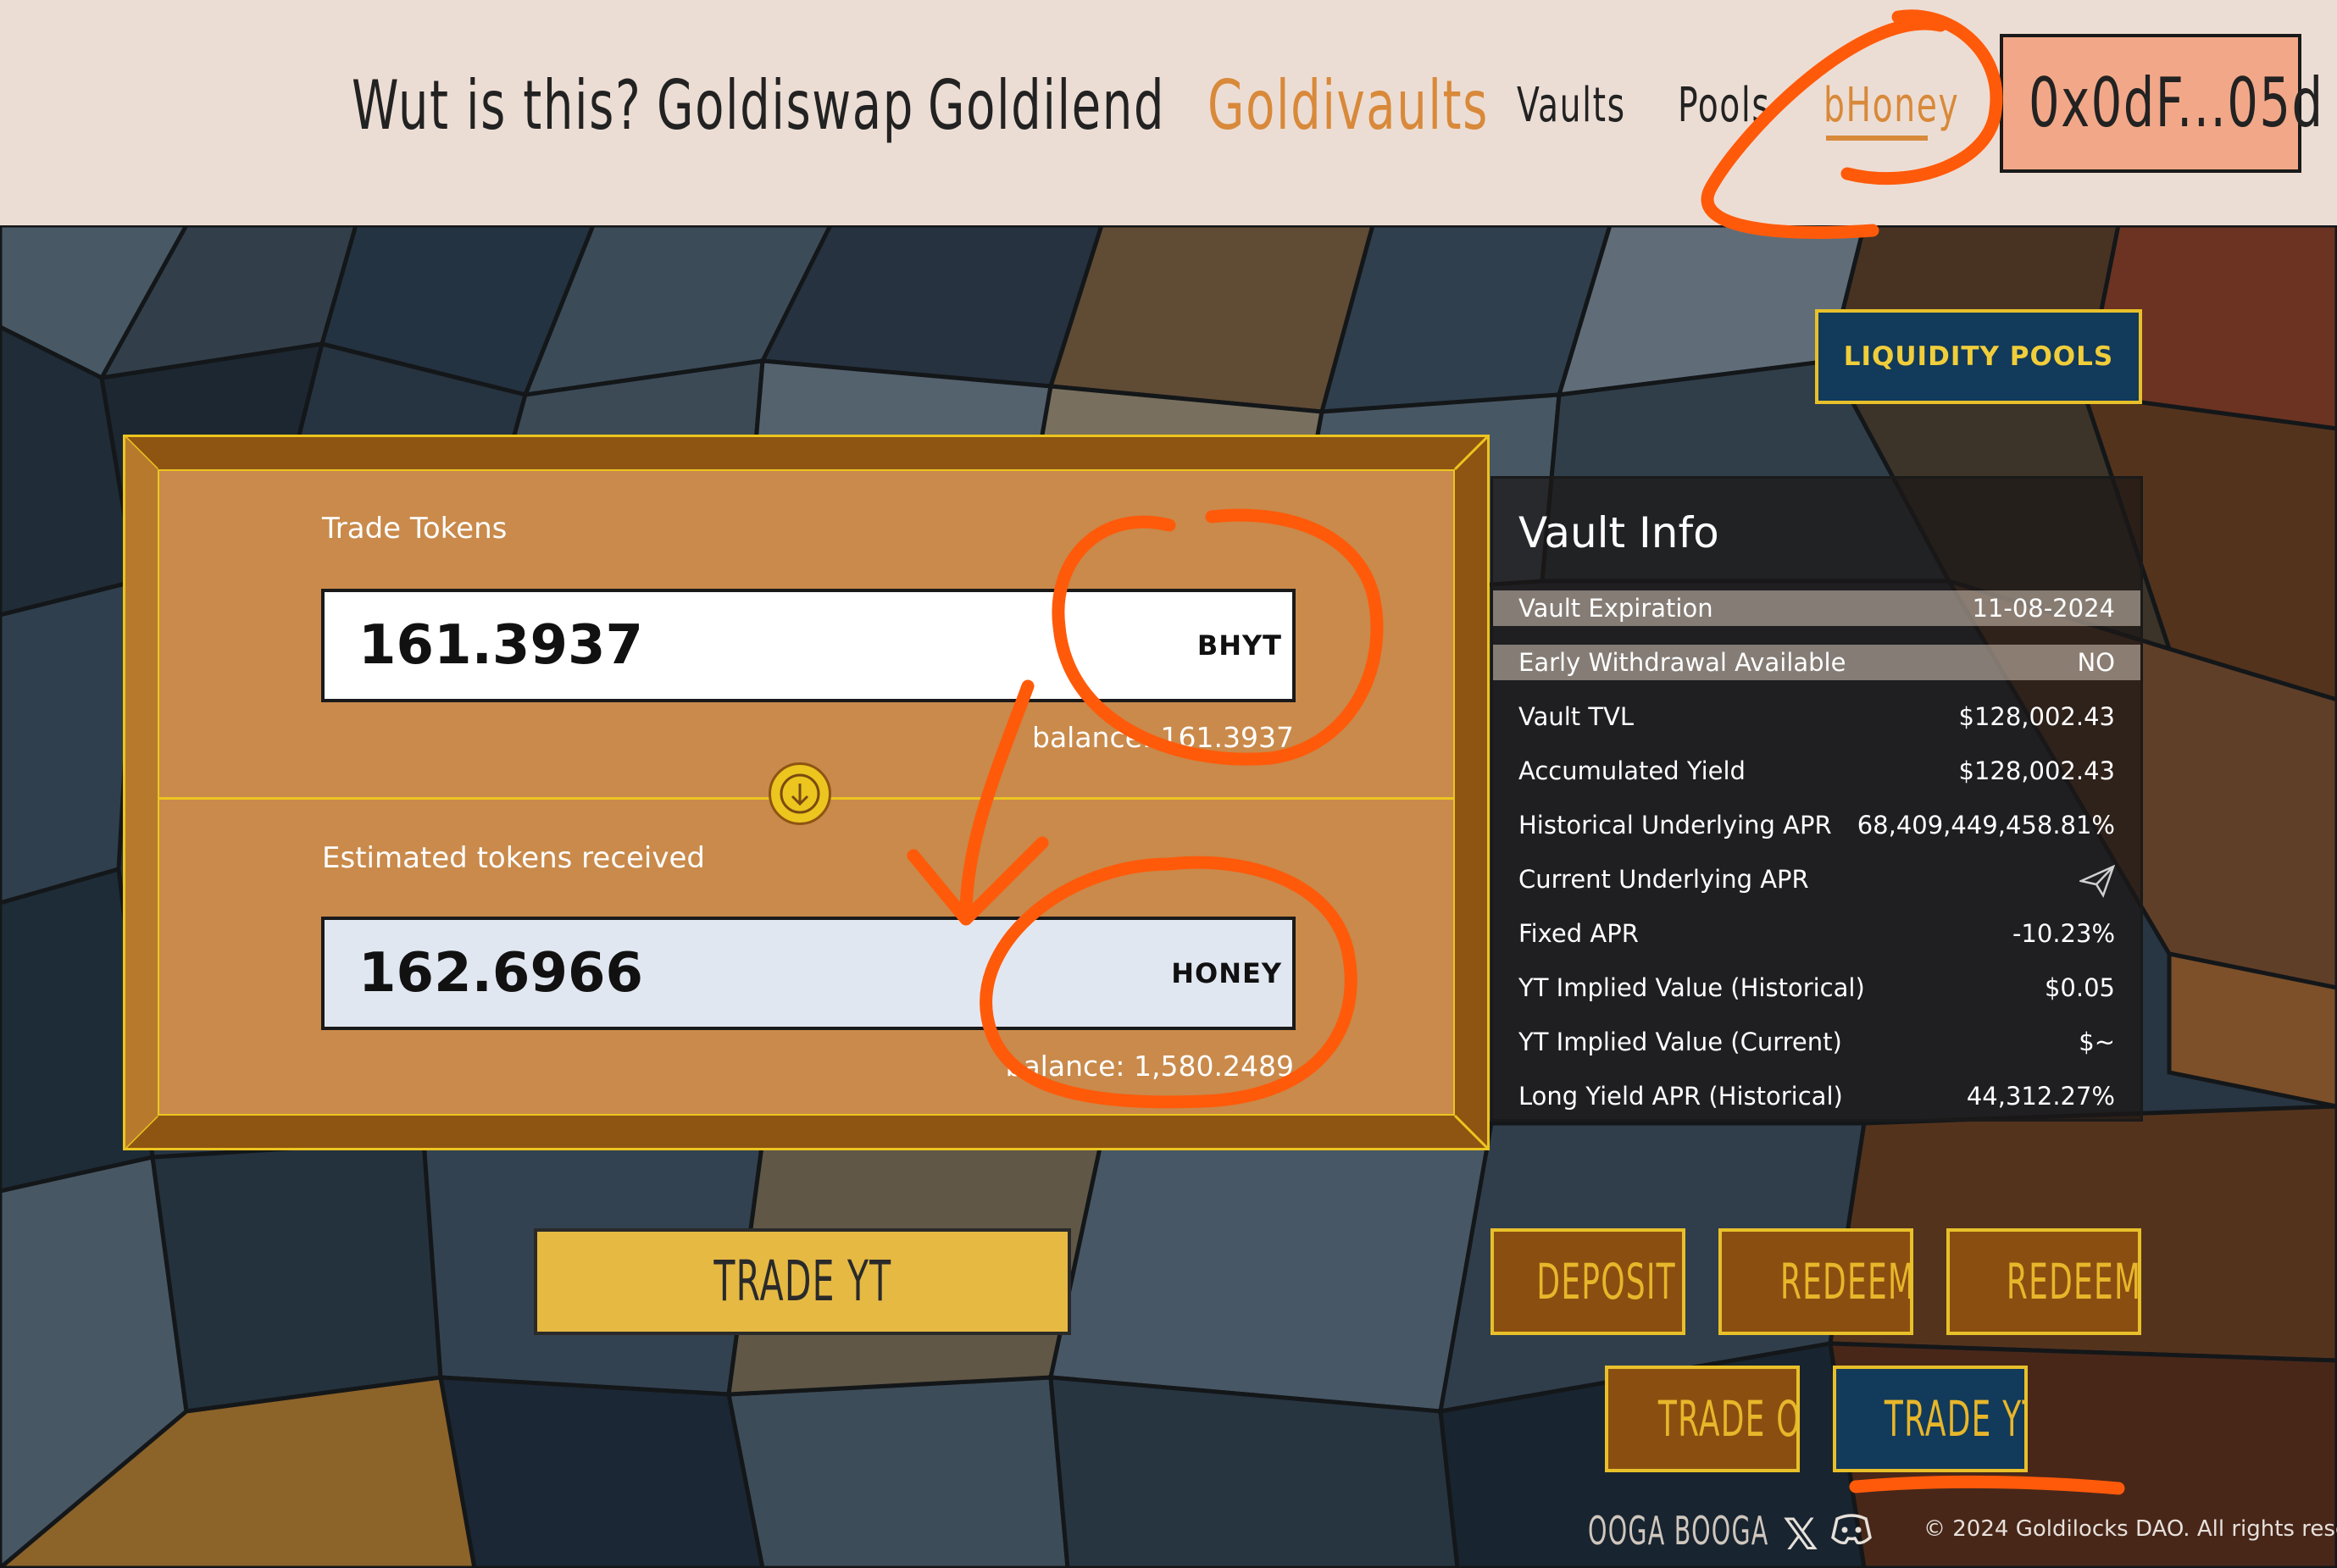 The height and width of the screenshot is (1568, 2337). Describe the element at coordinates (1150, 1066) in the screenshot. I see `to-balance: balance: 1,580.2489` at that location.